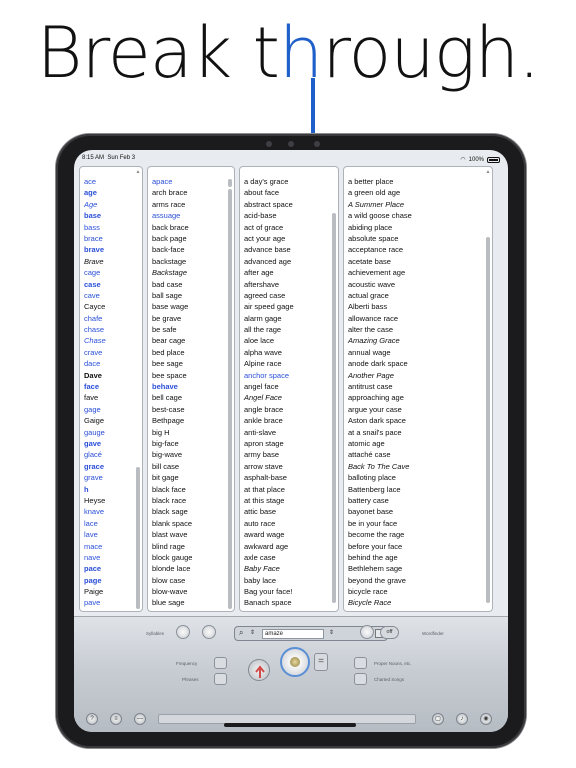 The width and height of the screenshot is (576, 768). I want to click on word-item: blind rage, so click(193, 546).